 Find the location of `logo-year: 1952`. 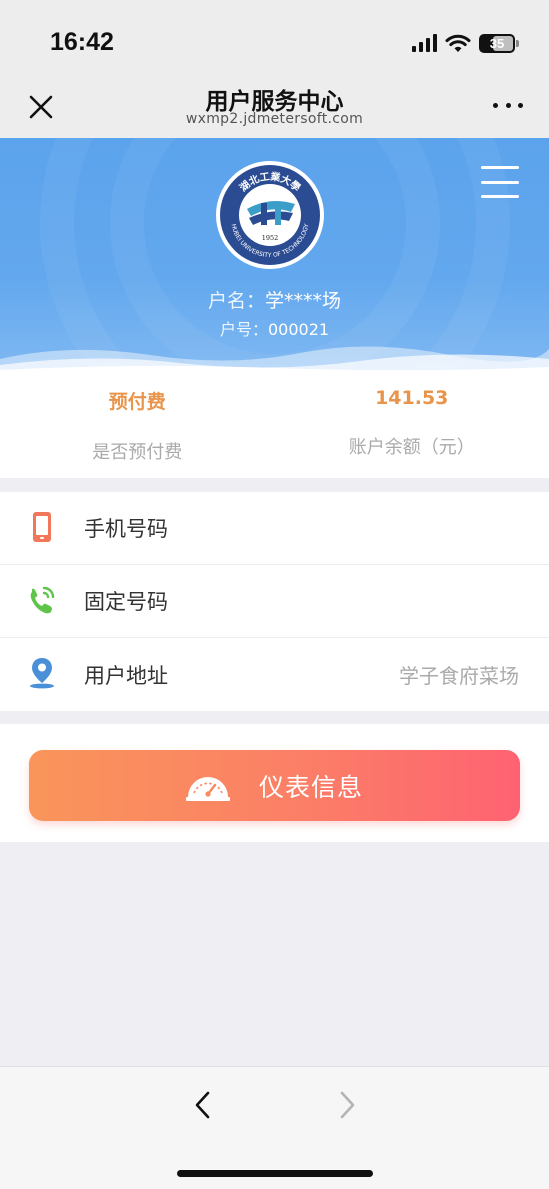

logo-year: 1952 is located at coordinates (270, 238).